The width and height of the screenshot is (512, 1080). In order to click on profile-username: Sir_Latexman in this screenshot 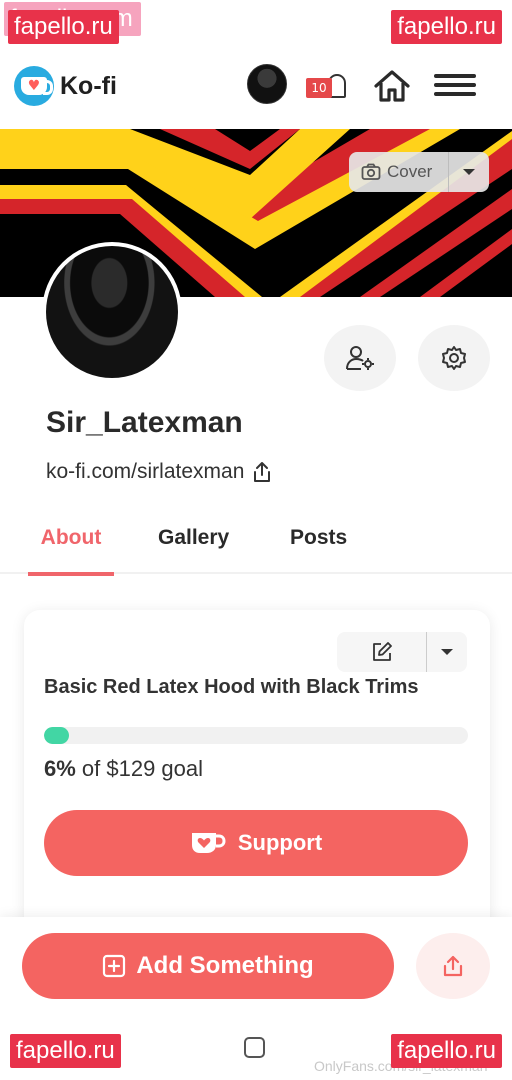, I will do `click(144, 422)`.